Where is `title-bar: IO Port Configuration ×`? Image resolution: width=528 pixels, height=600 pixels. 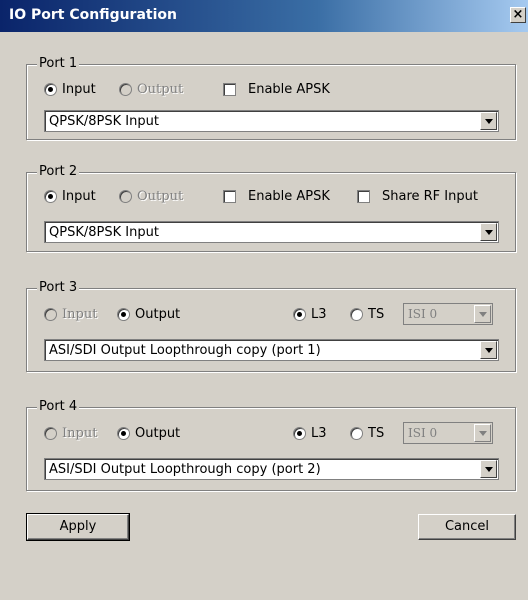 title-bar: IO Port Configuration × is located at coordinates (264, 16).